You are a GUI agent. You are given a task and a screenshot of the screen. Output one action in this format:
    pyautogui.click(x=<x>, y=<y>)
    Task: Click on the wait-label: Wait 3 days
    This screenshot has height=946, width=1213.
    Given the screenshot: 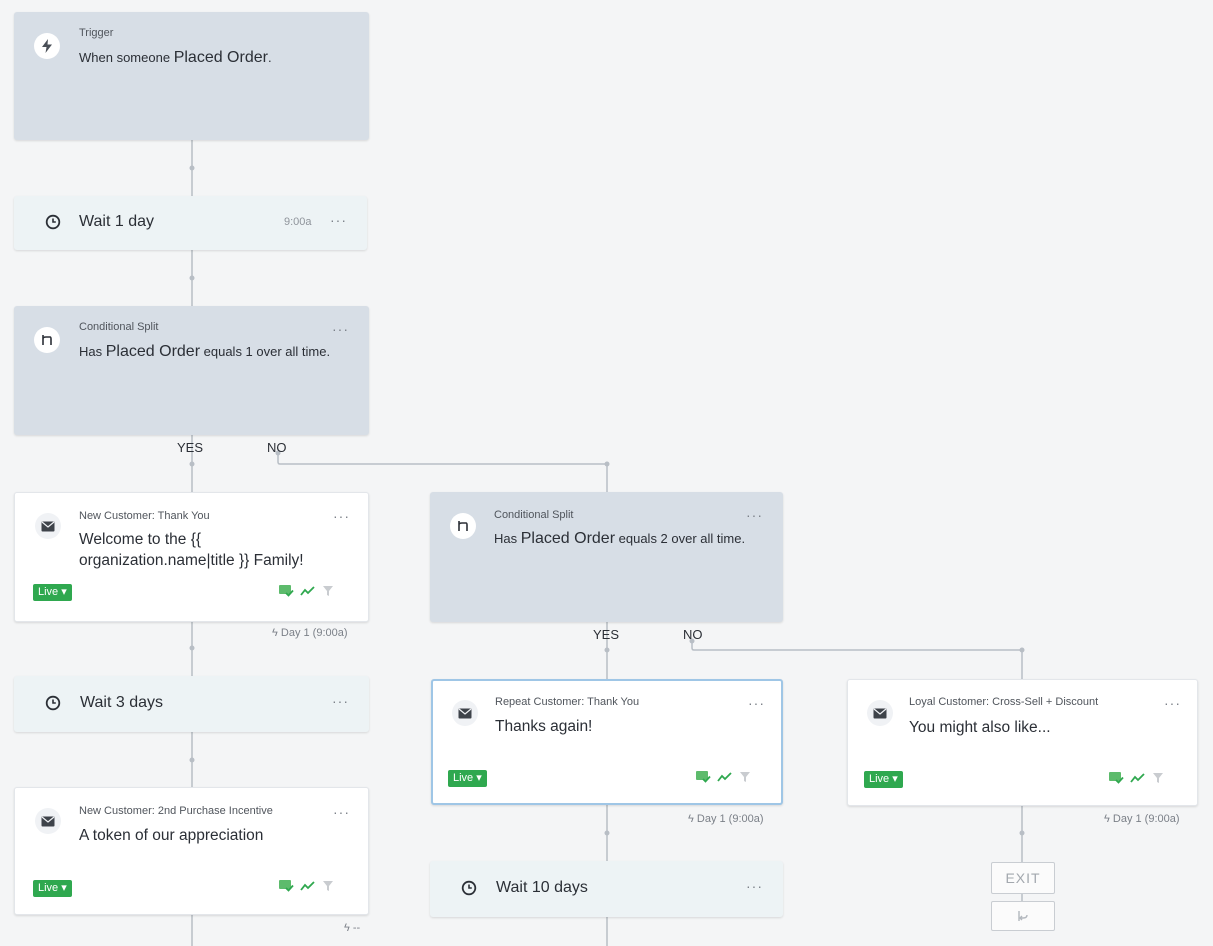 What is the action you would take?
    pyautogui.click(x=121, y=702)
    